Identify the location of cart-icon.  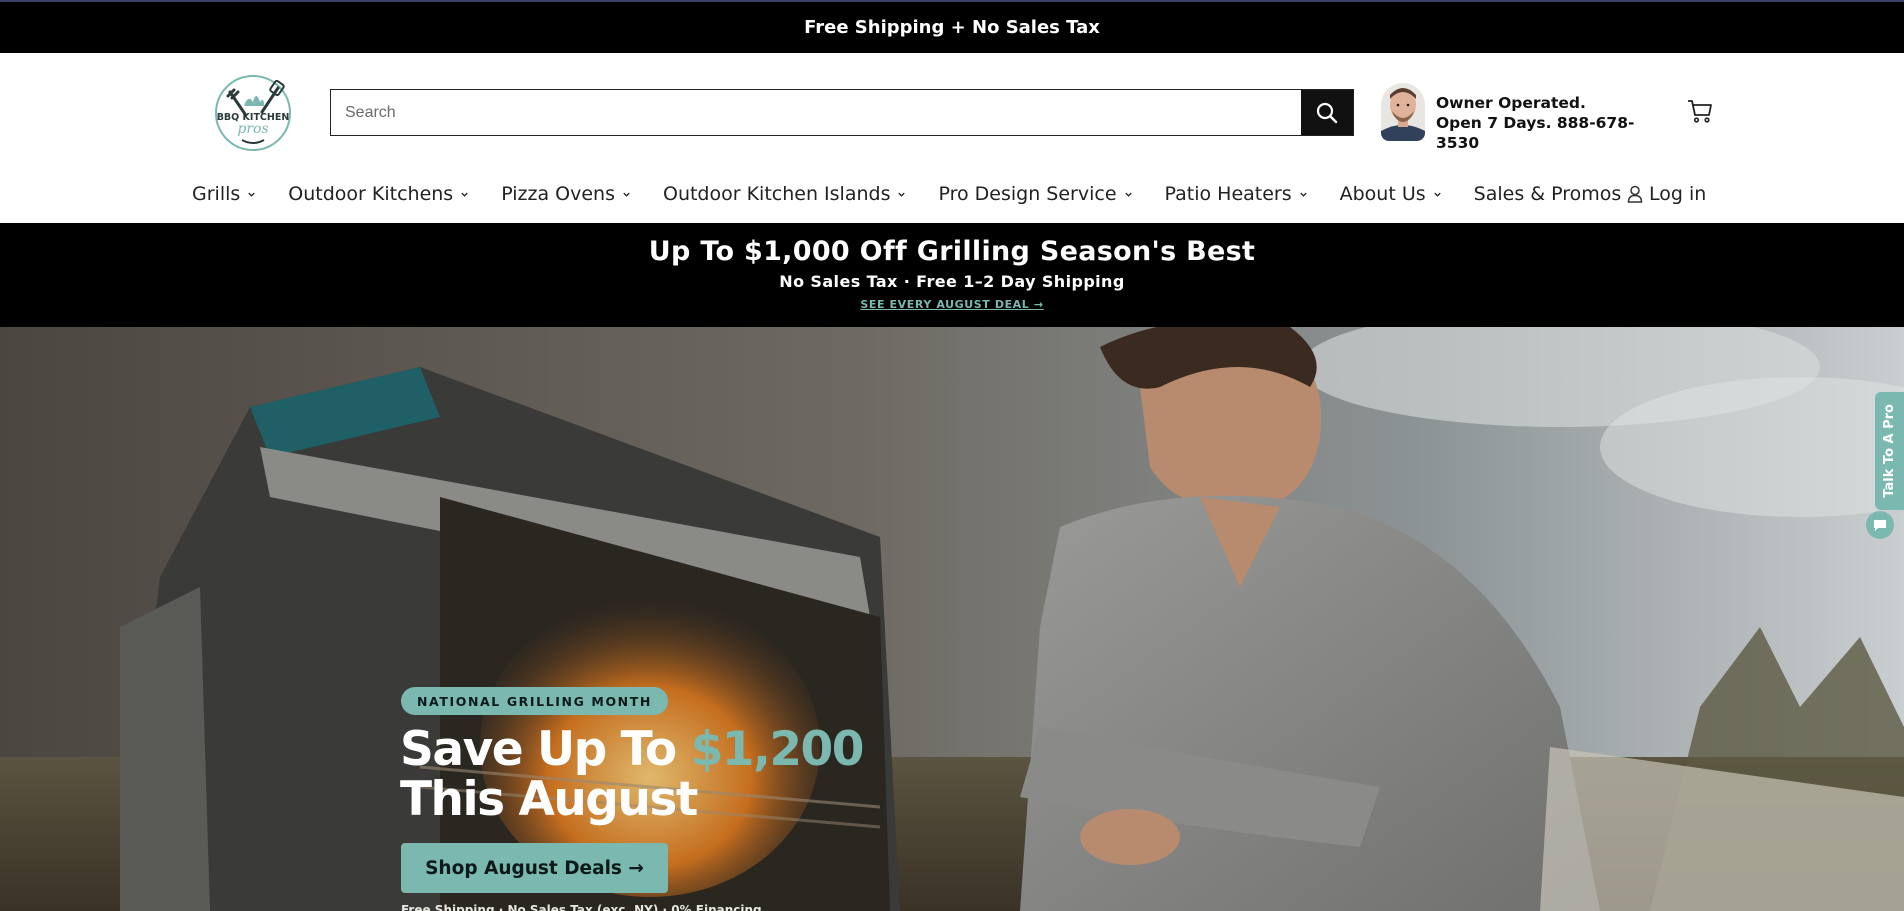
(1700, 111).